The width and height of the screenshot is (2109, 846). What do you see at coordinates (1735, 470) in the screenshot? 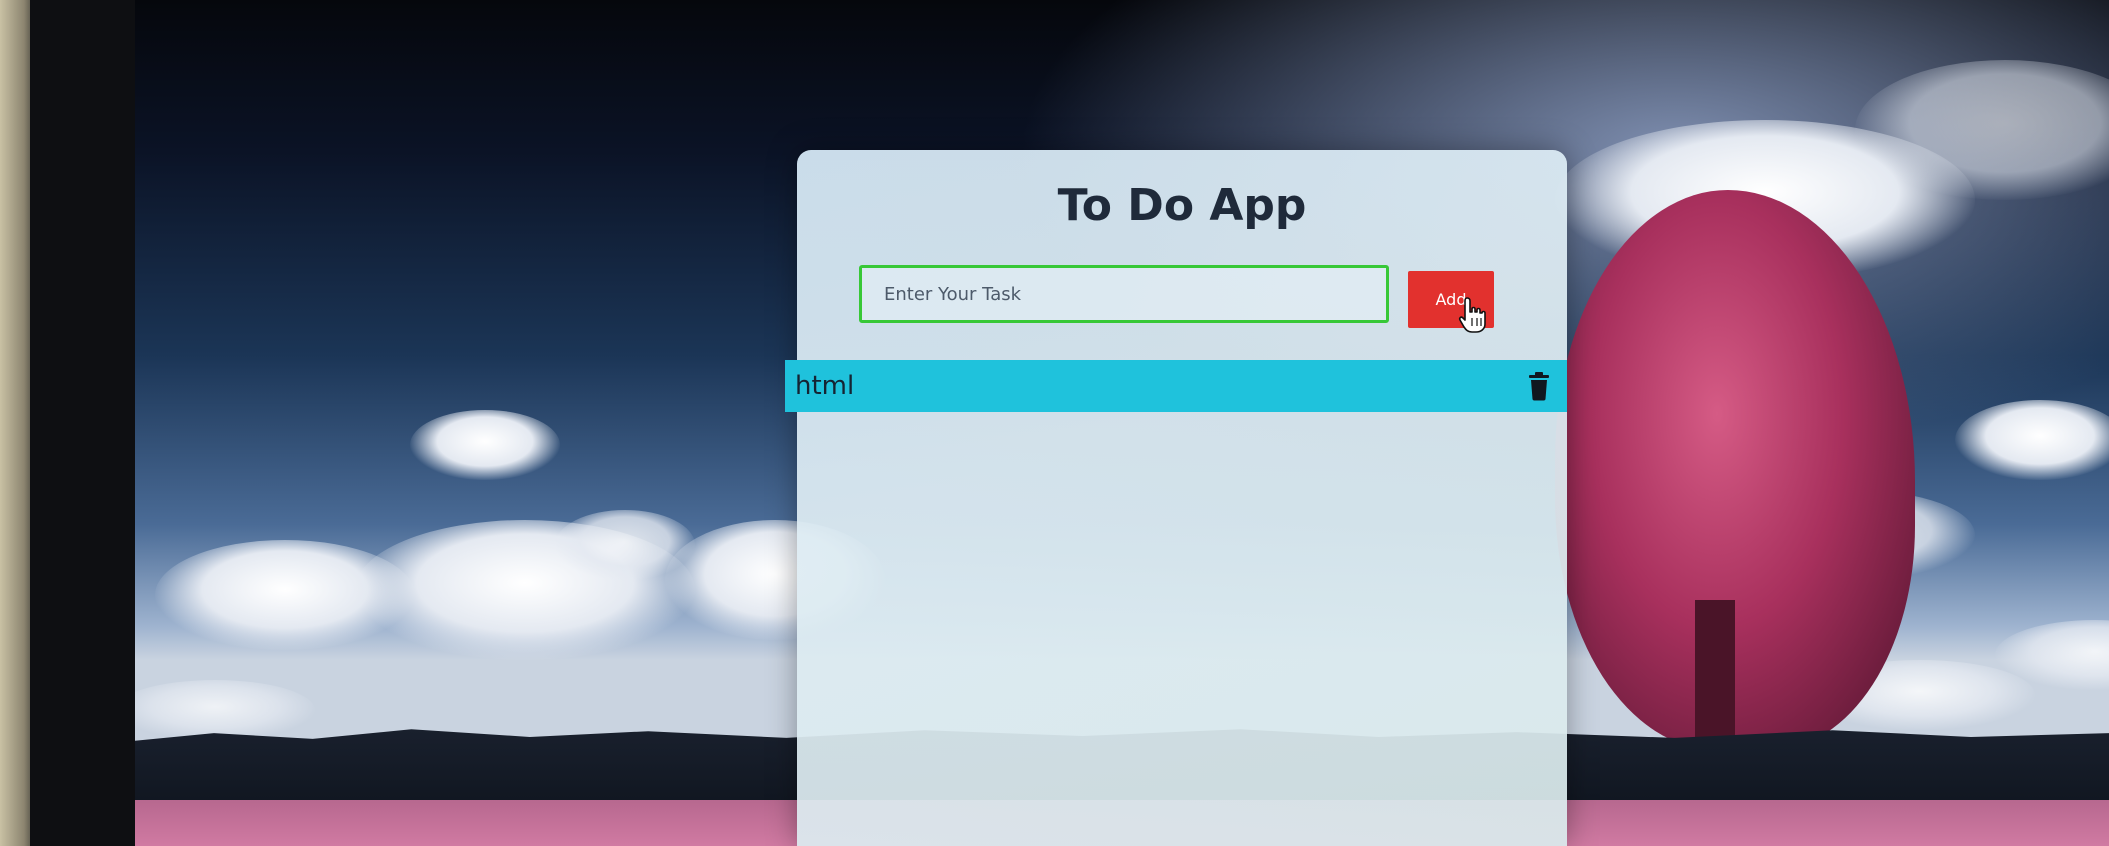
I see `tree-wallpaper` at bounding box center [1735, 470].